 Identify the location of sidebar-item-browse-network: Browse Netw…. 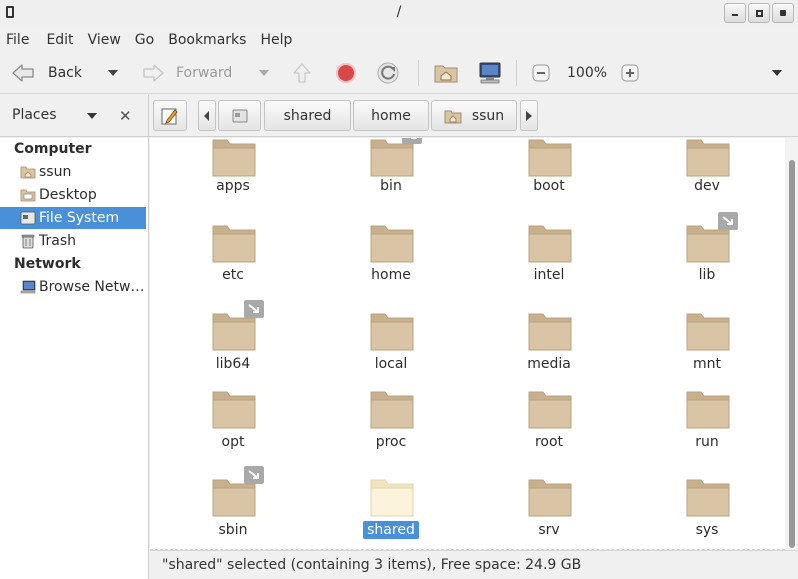
(73, 287).